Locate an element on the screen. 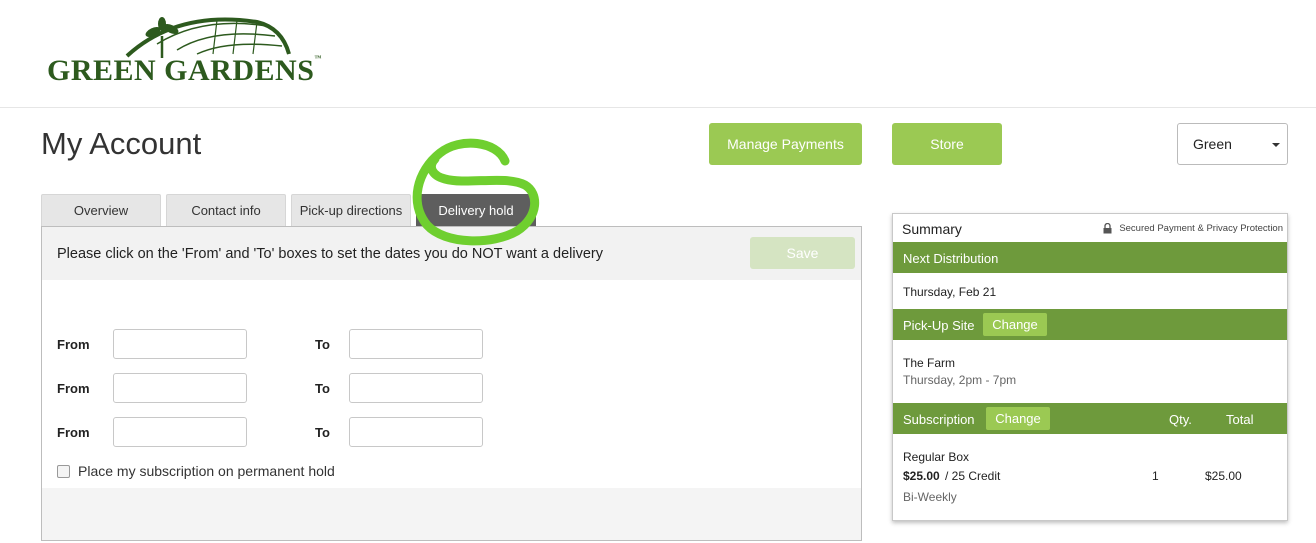 The height and width of the screenshot is (543, 1316). next-distribution-date: Thursday, Feb 21 is located at coordinates (950, 292).